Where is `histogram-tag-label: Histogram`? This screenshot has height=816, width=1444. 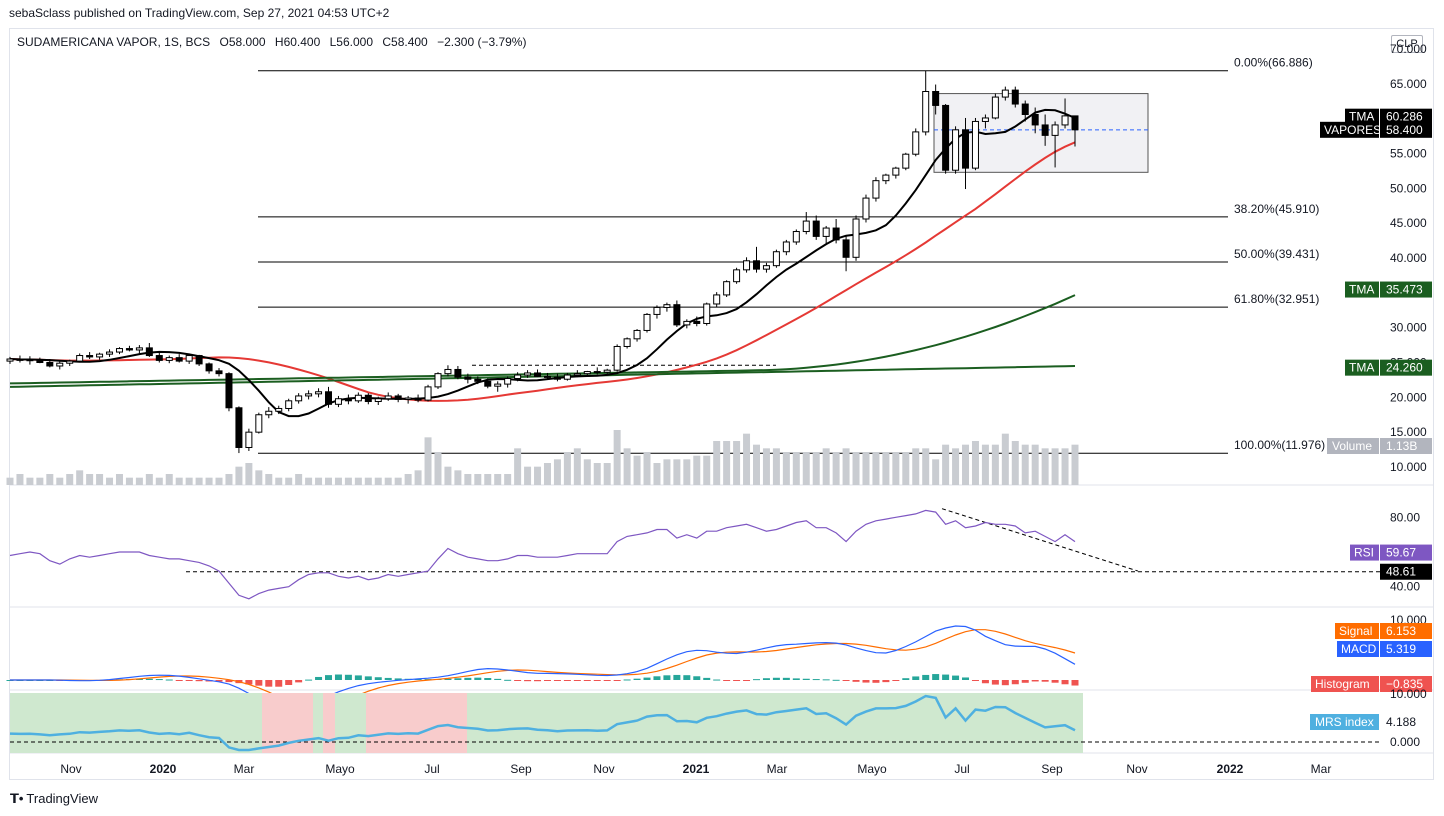
histogram-tag-label: Histogram is located at coordinates (1342, 684).